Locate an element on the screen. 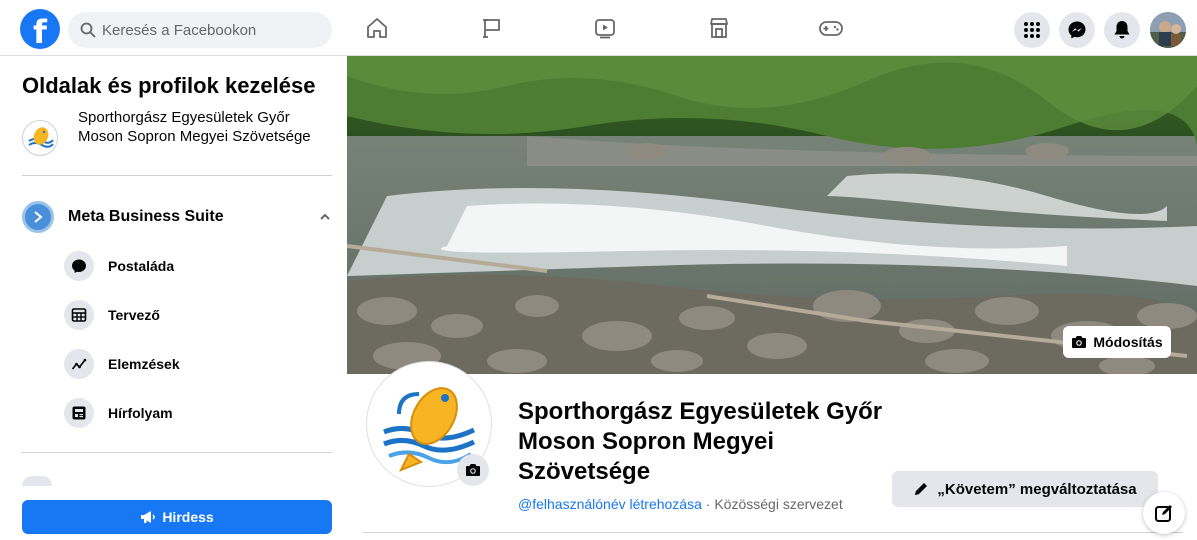 The width and height of the screenshot is (1197, 540). edit-cover-button: Módosítás is located at coordinates (1117, 342).